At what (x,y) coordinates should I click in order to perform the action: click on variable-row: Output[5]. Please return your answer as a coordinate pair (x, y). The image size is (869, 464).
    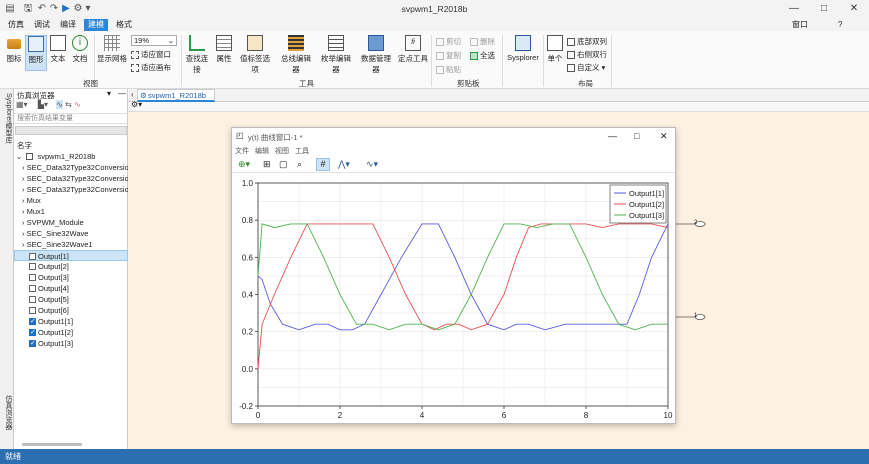
    Looking at the image, I should click on (71, 299).